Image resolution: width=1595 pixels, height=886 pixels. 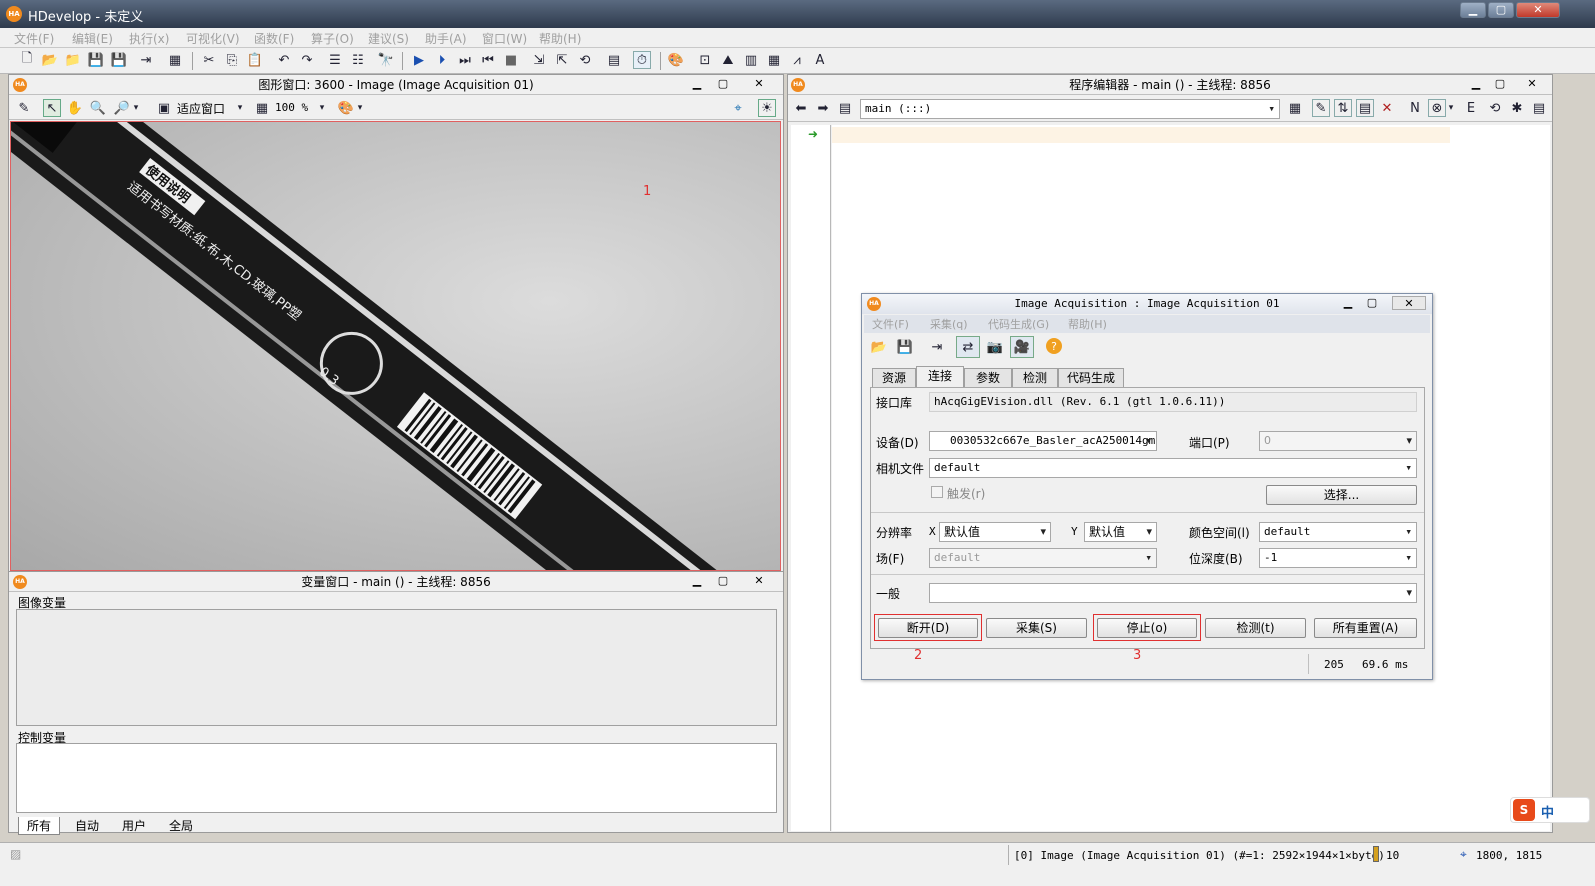 I want to click on gray-histogram-icon: ⛰, so click(x=728, y=60).